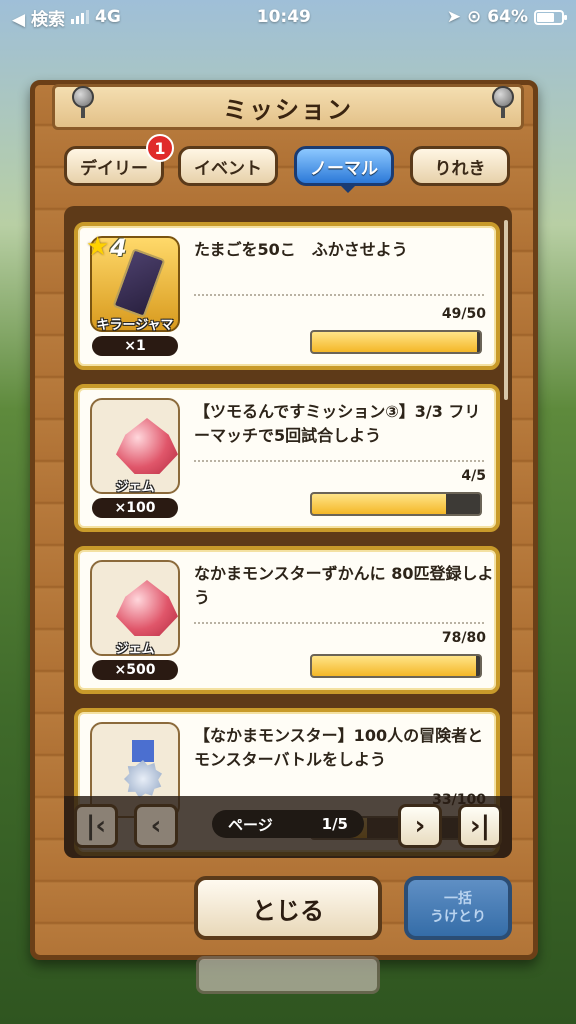  What do you see at coordinates (334, 824) in the screenshot?
I see `page-value: 1/5` at bounding box center [334, 824].